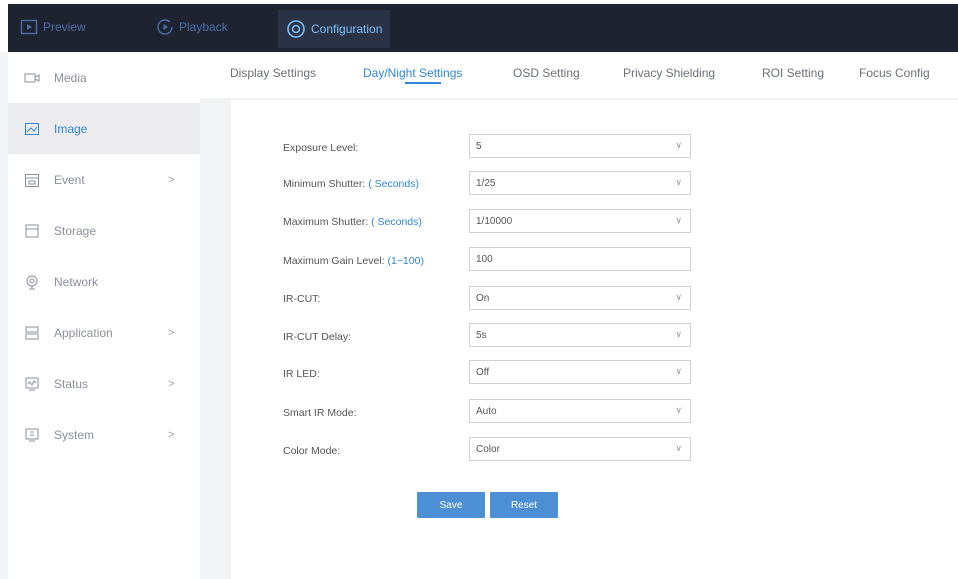 Image resolution: width=958 pixels, height=579 pixels. What do you see at coordinates (104, 281) in the screenshot?
I see `sidebar-item-network: Network` at bounding box center [104, 281].